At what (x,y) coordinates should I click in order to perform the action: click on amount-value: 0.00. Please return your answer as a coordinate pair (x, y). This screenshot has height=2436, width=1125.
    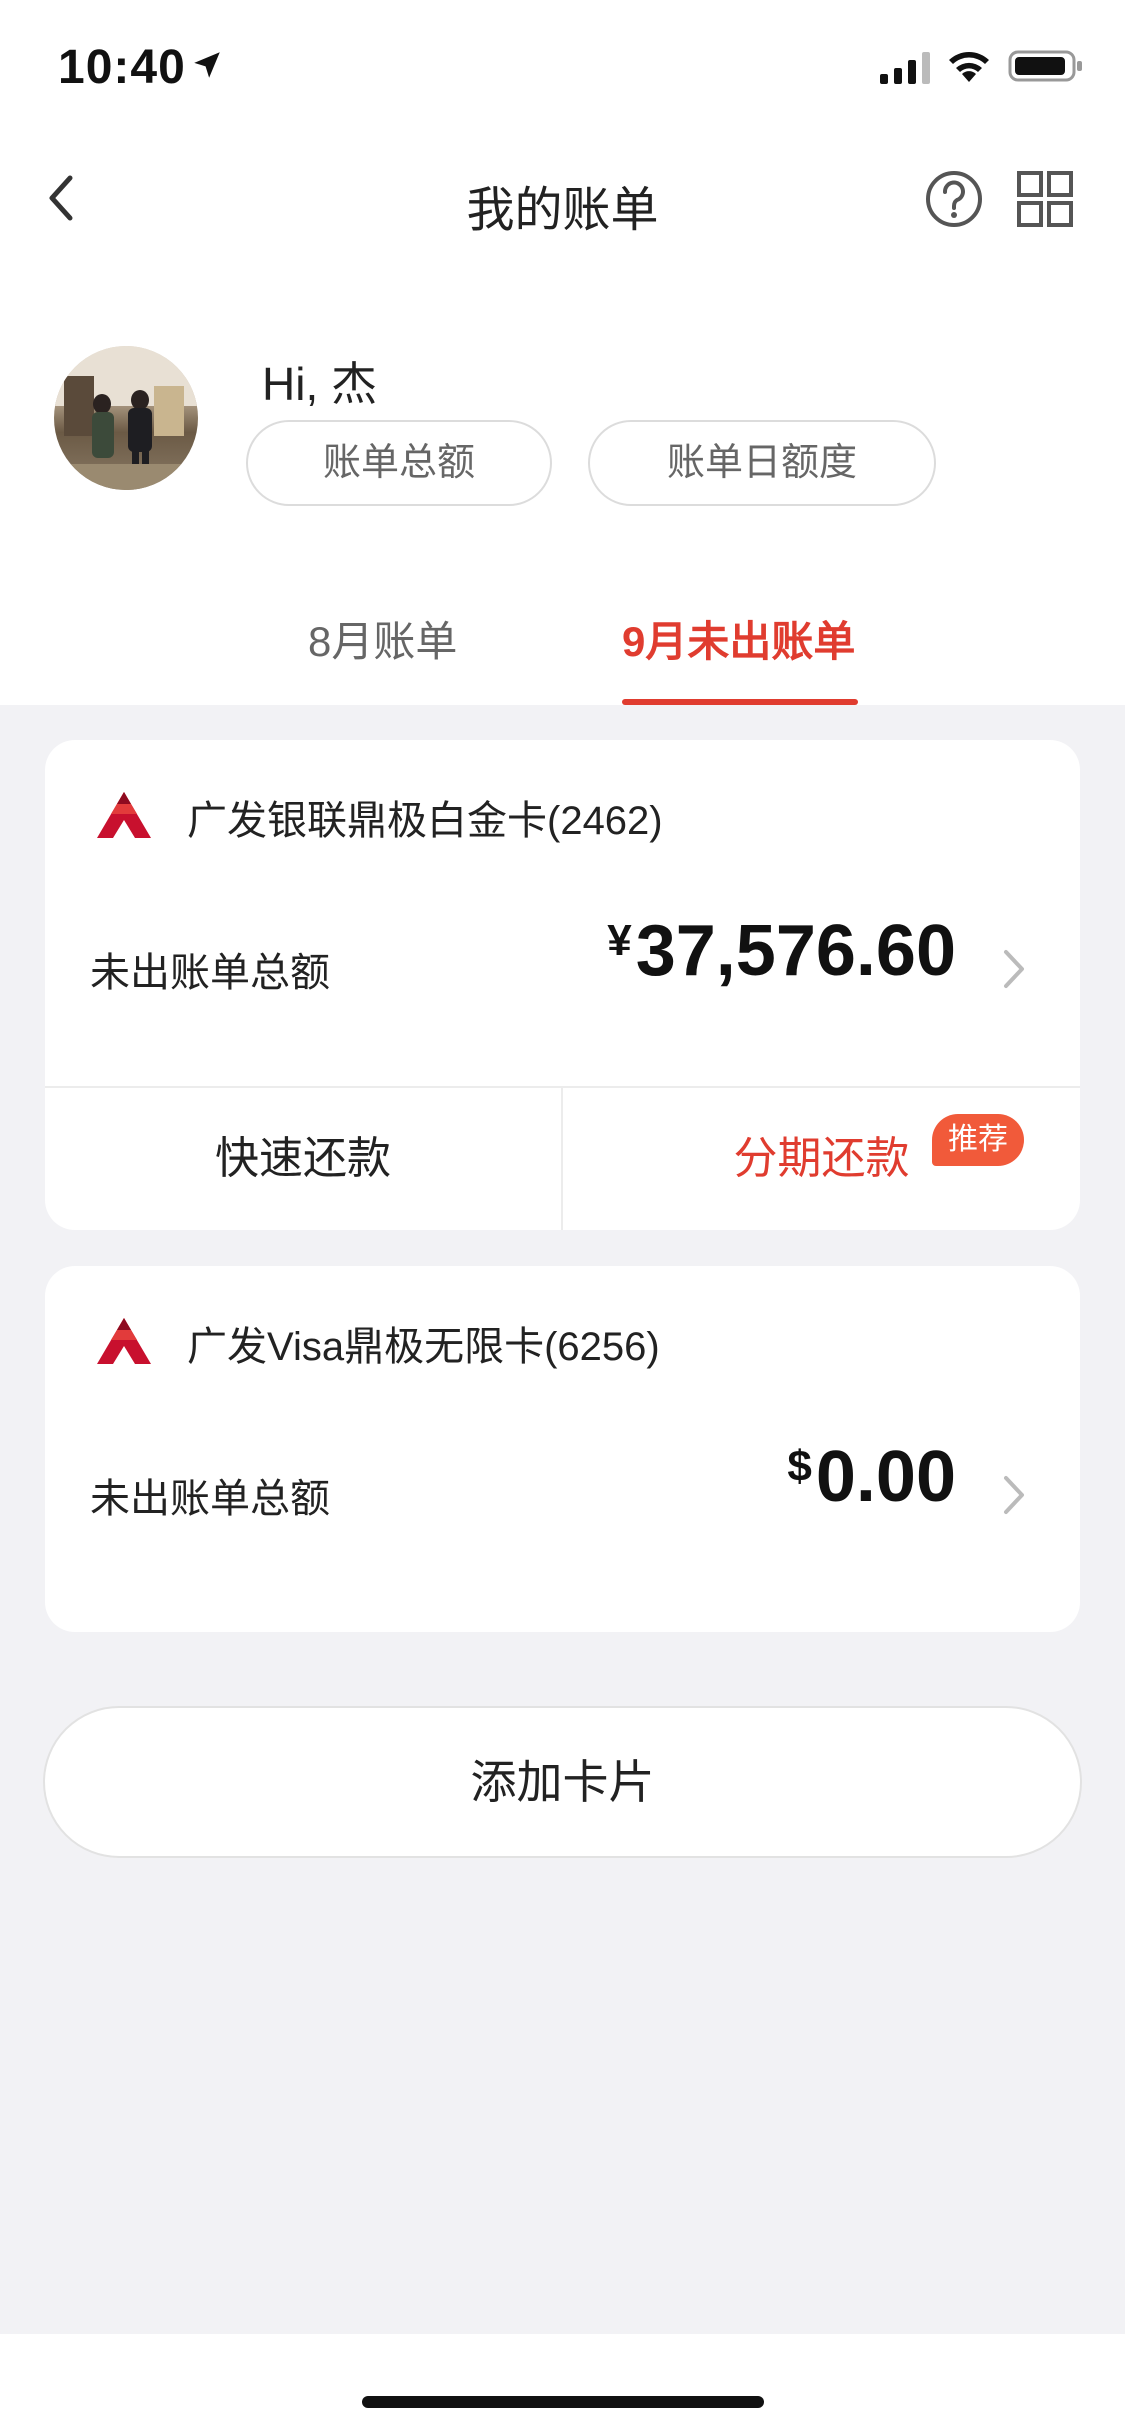
    Looking at the image, I should click on (885, 1477).